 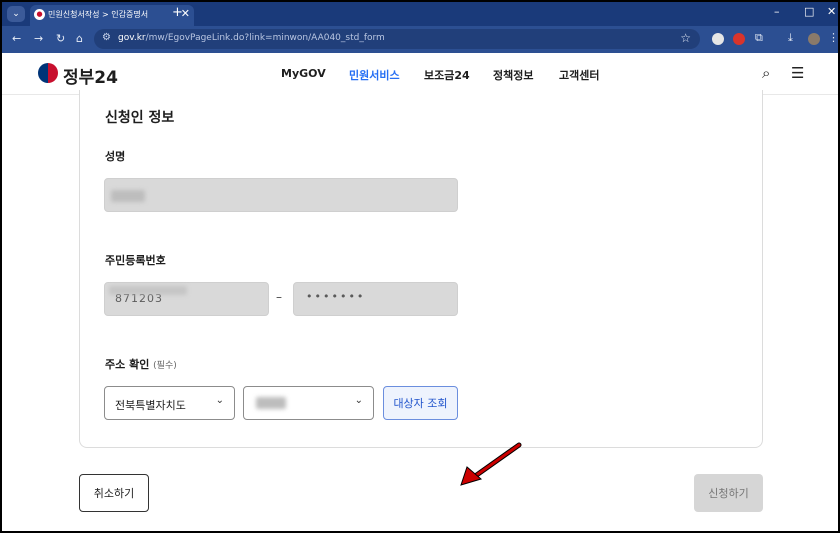 What do you see at coordinates (420, 74) in the screenshot?
I see `site-header: 정부24 MyGOV 민원서비스 보조금24 정책정보 고객센터 ⌕ ☰` at bounding box center [420, 74].